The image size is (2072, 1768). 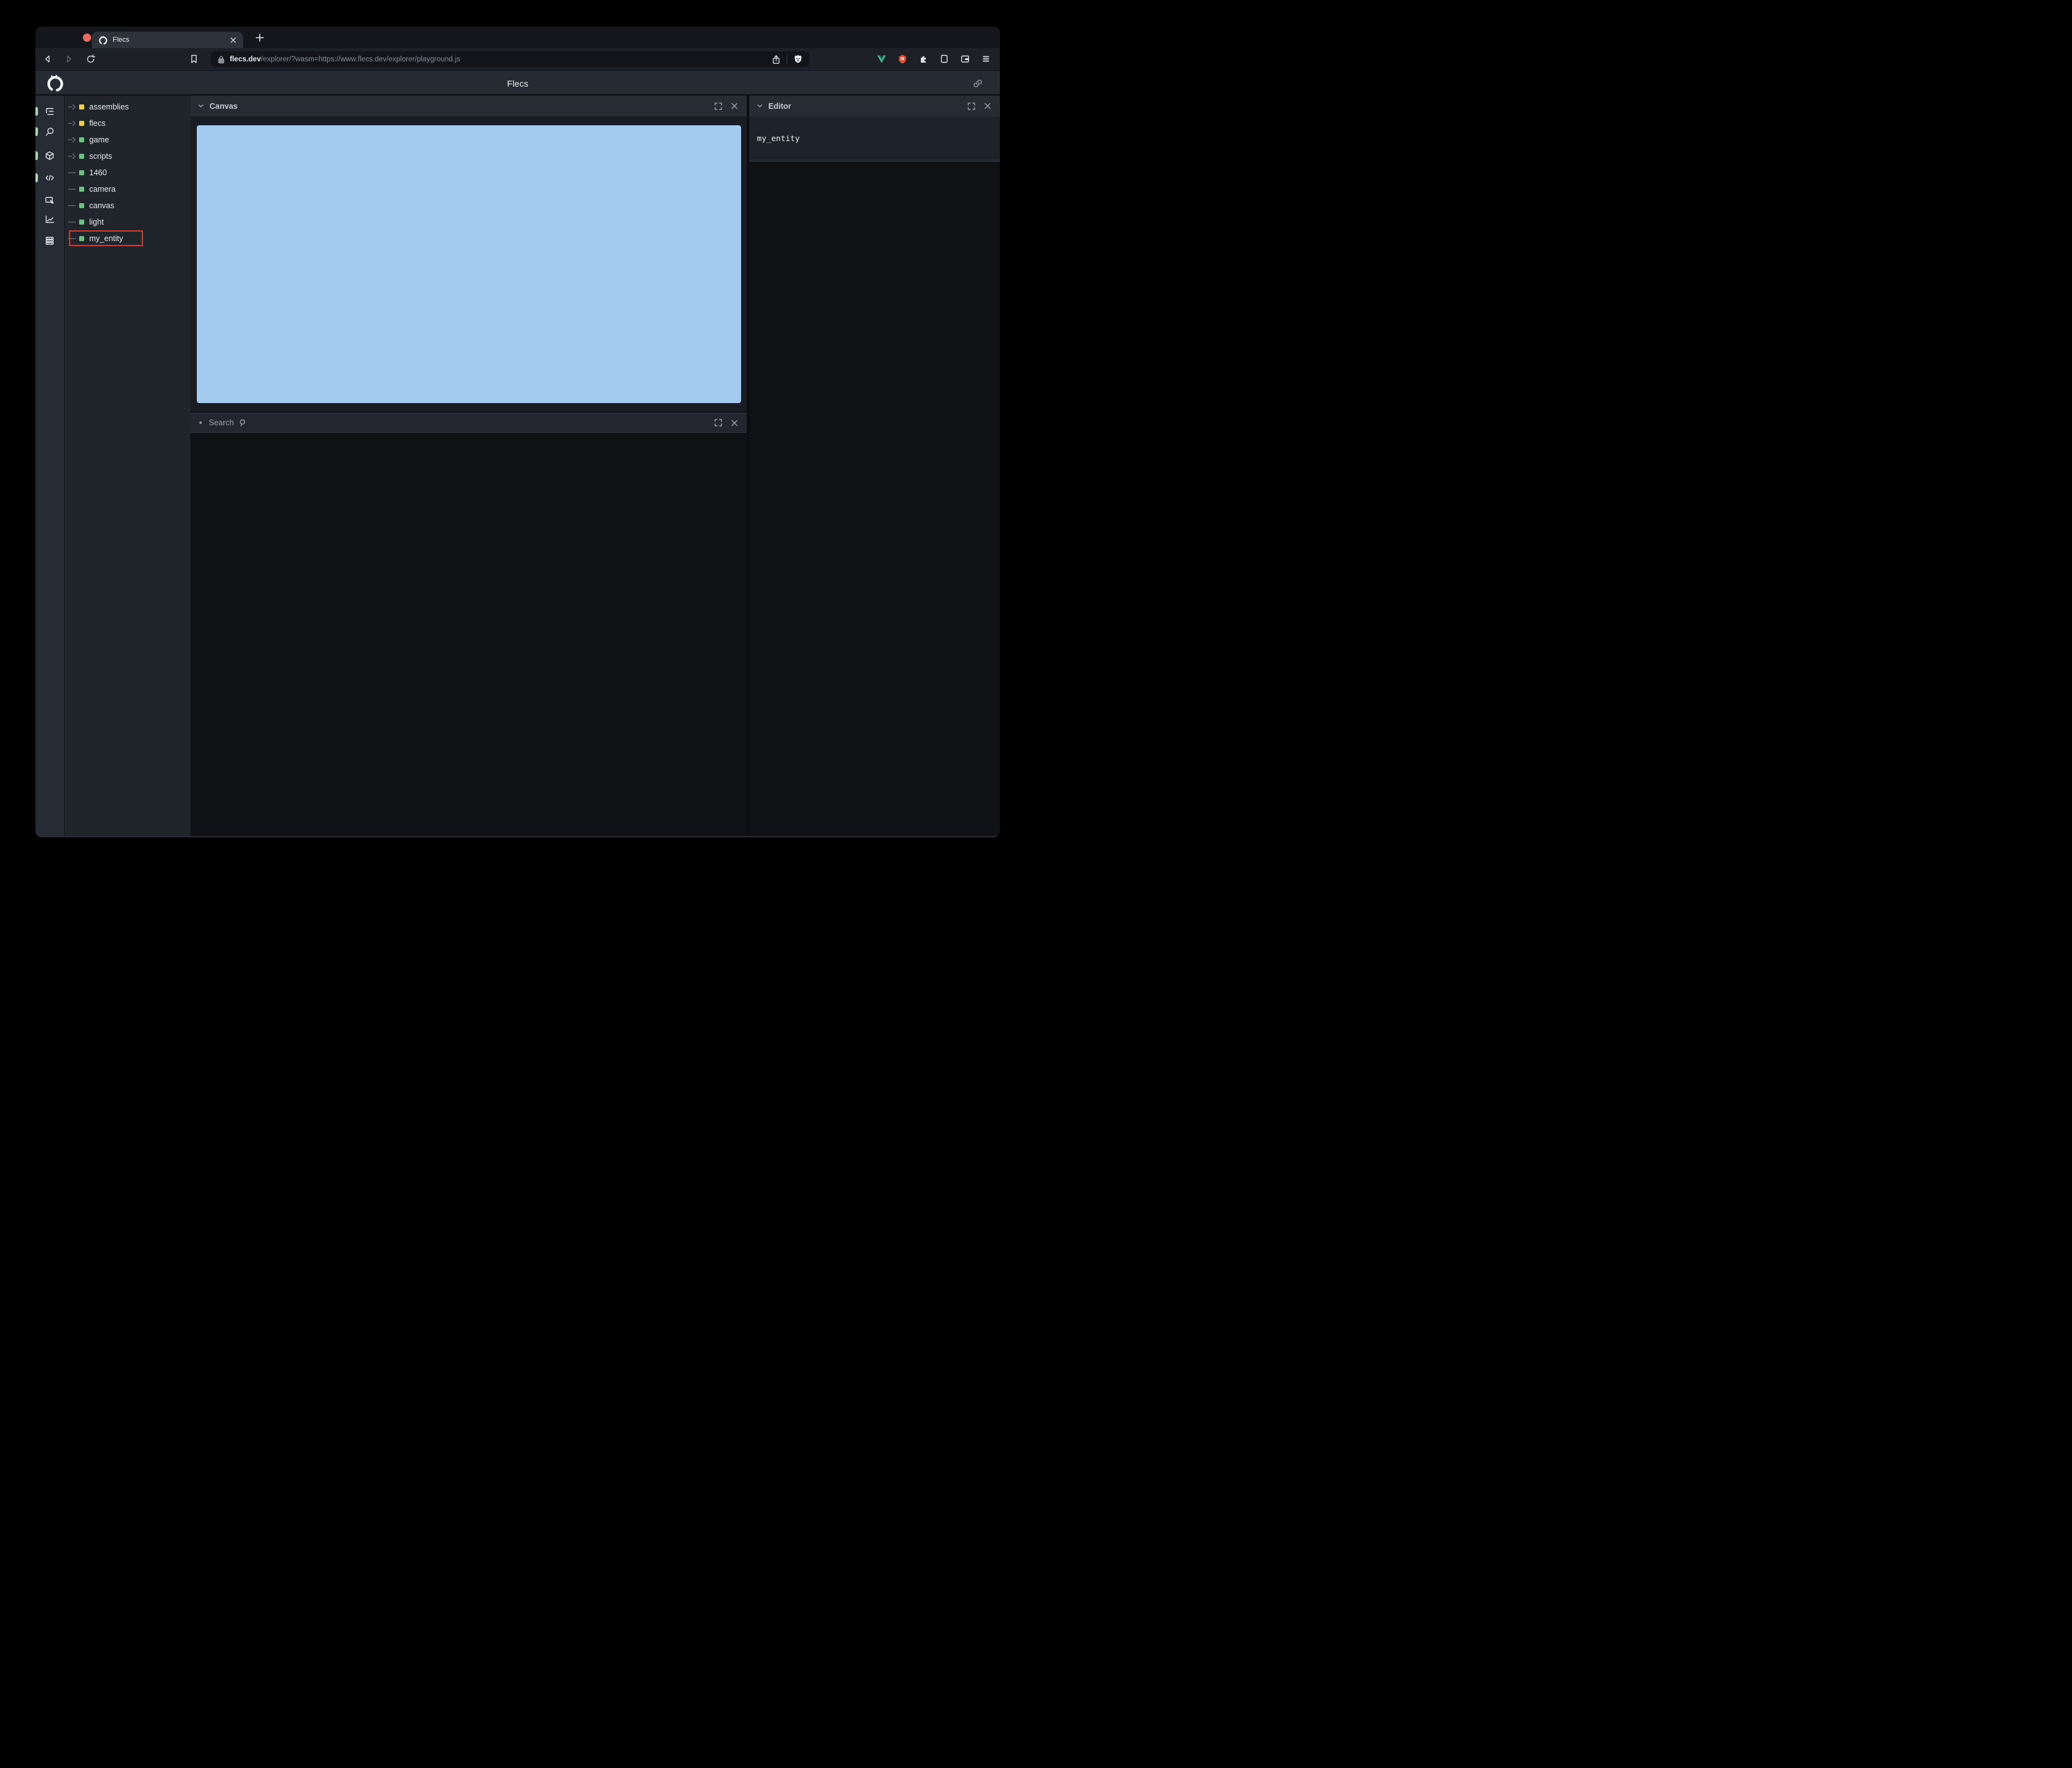 I want to click on forward-icon, so click(x=68, y=59).